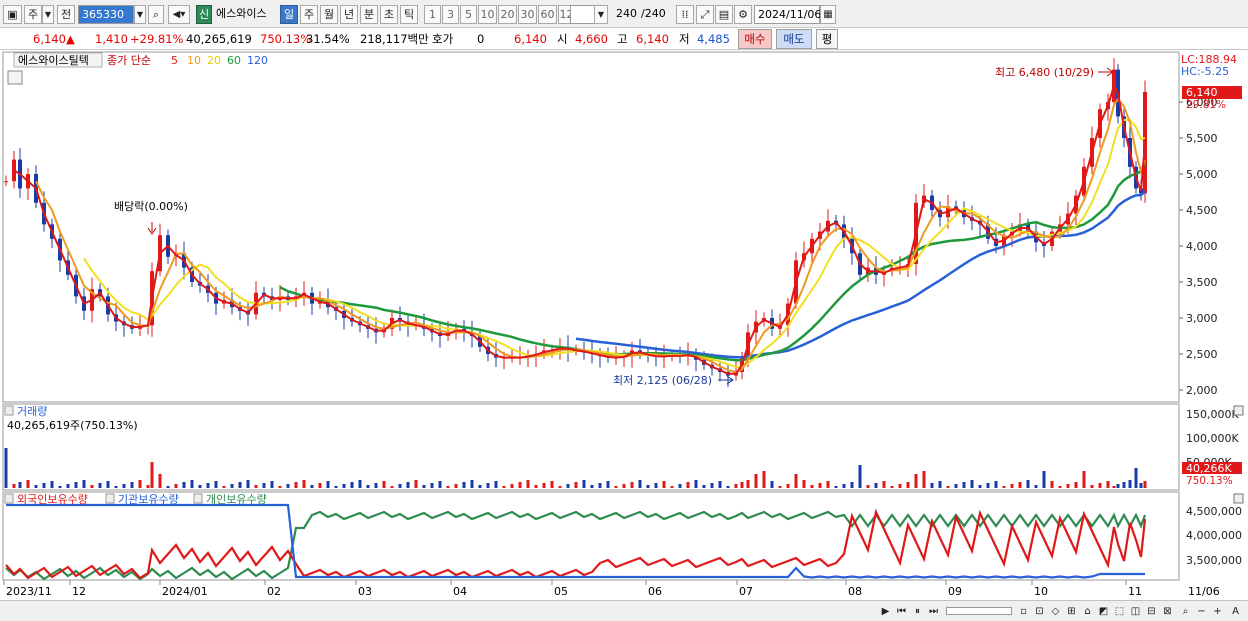 The height and width of the screenshot is (621, 1248). I want to click on tool-icon-3: ◇, so click(1055, 611).